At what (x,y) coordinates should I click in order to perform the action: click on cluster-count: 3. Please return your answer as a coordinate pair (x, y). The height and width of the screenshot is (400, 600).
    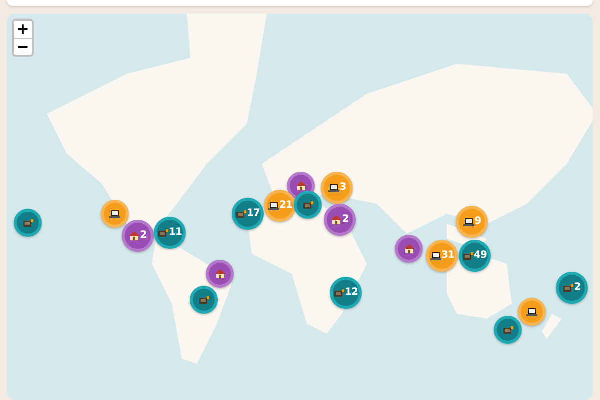
    Looking at the image, I should click on (343, 188).